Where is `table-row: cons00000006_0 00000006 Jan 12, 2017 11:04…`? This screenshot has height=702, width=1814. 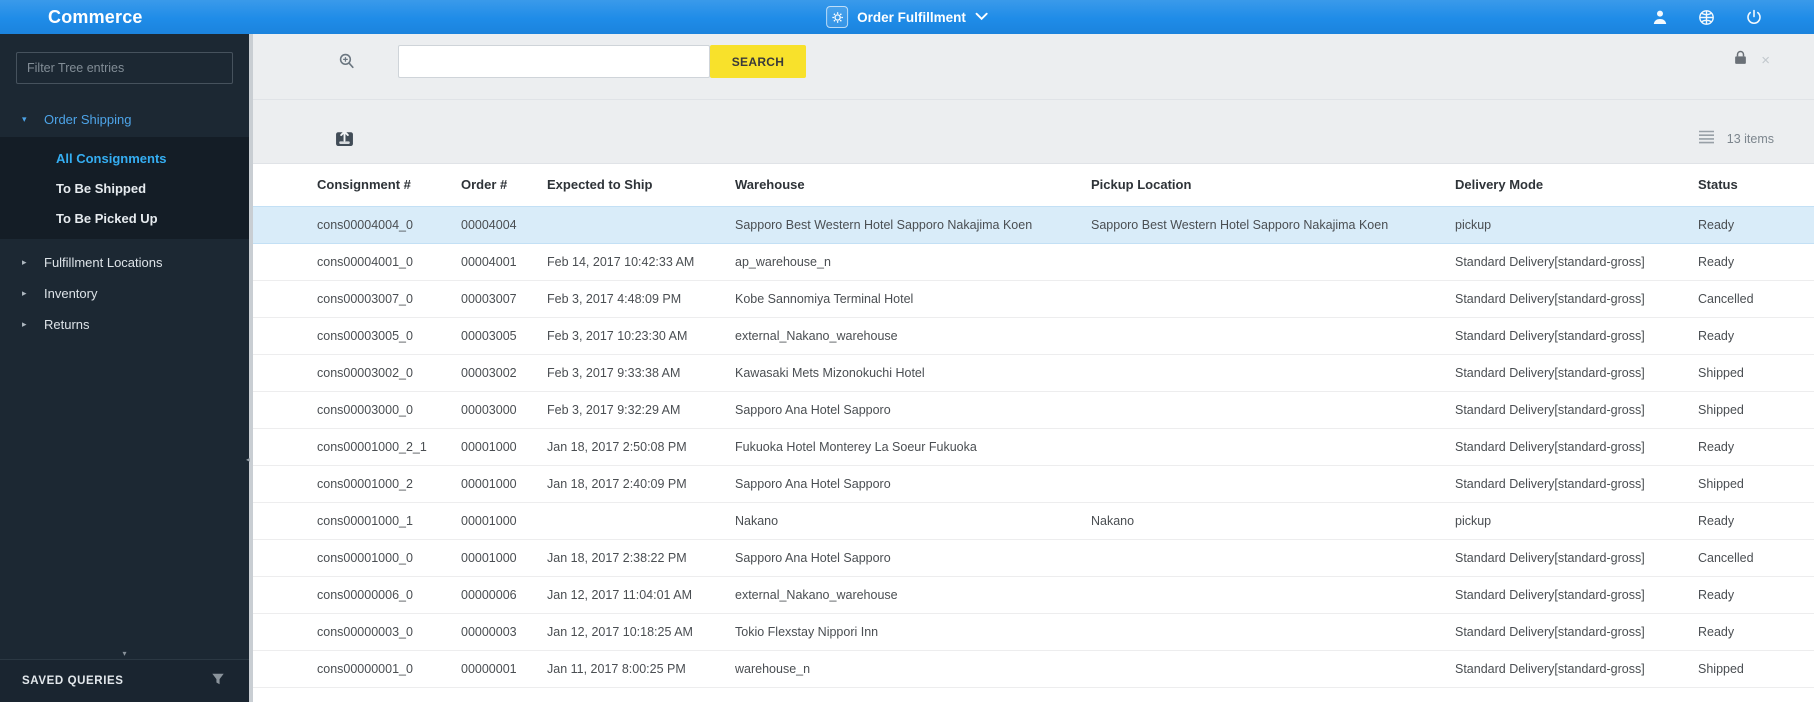
table-row: cons00000006_0 00000006 Jan 12, 2017 11:04… is located at coordinates (1033, 595).